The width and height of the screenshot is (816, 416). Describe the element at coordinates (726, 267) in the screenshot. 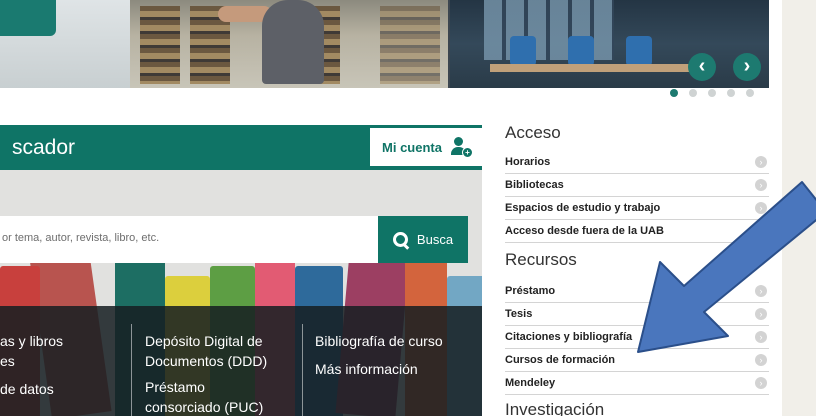

I see `annotation-arrow-icon` at that location.